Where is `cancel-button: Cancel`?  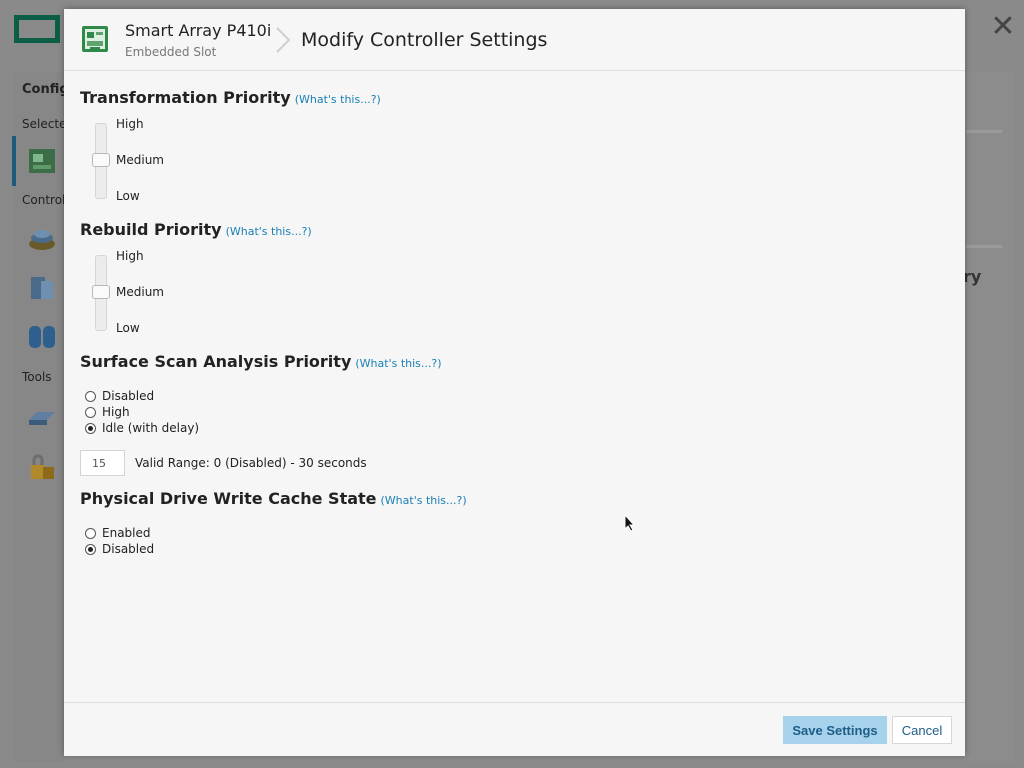
cancel-button: Cancel is located at coordinates (922, 730).